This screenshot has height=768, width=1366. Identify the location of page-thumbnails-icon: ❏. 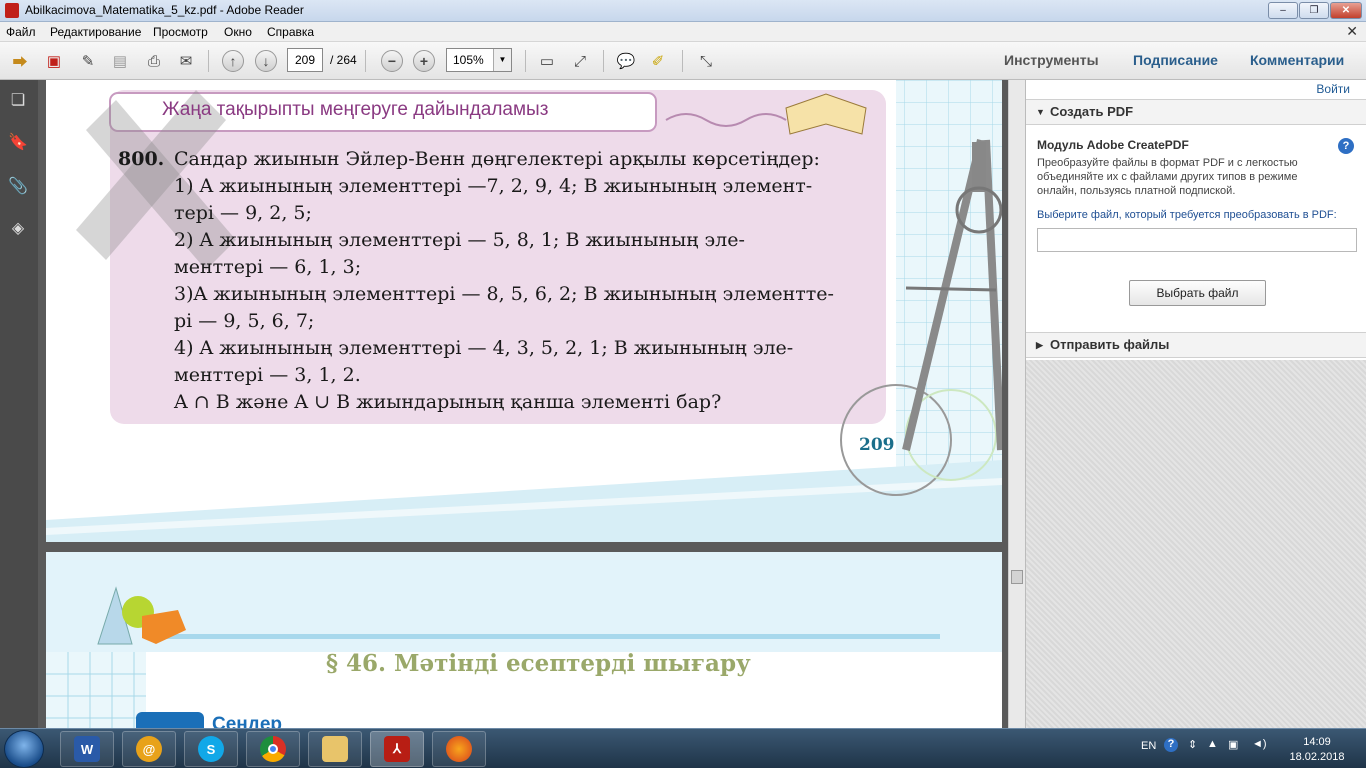
(18, 101).